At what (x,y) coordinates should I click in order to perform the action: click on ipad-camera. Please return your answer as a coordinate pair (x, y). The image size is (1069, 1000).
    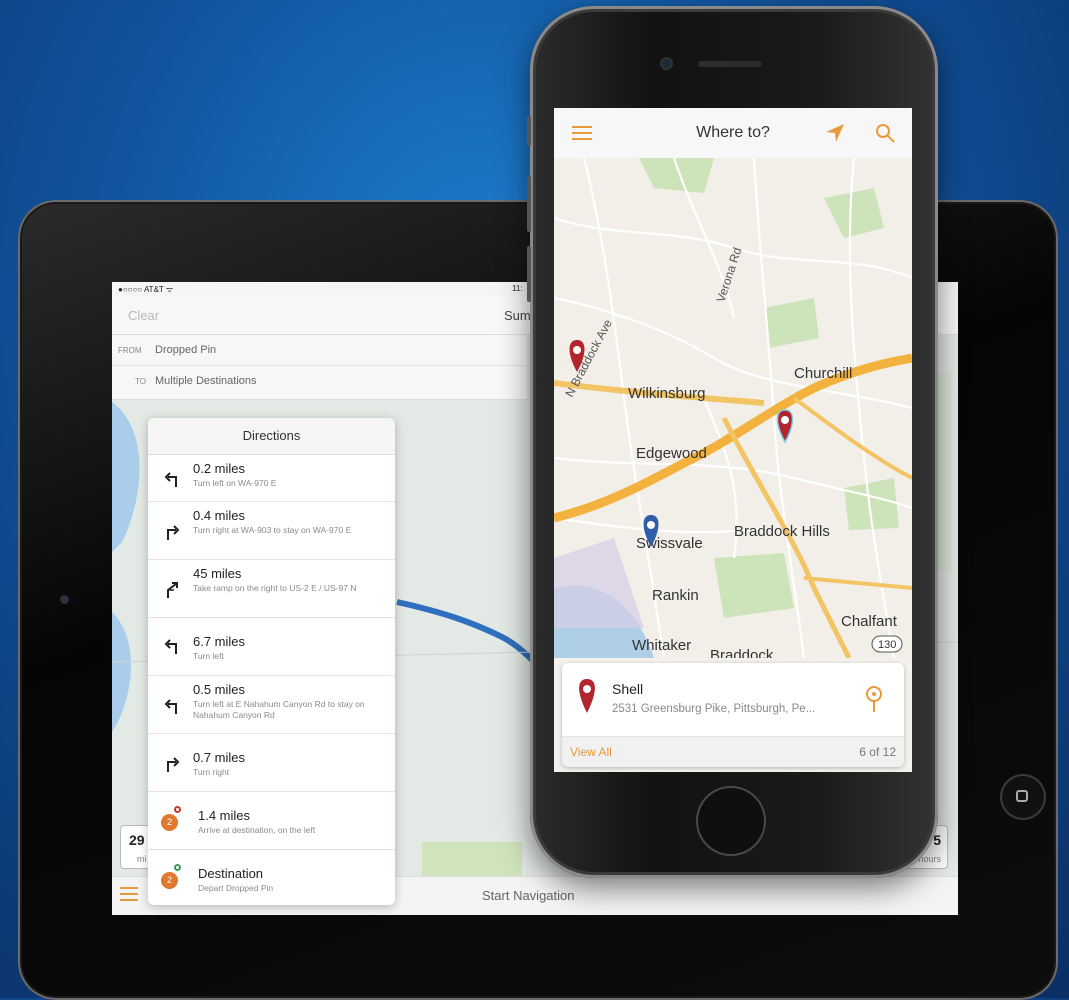
    Looking at the image, I should click on (64, 599).